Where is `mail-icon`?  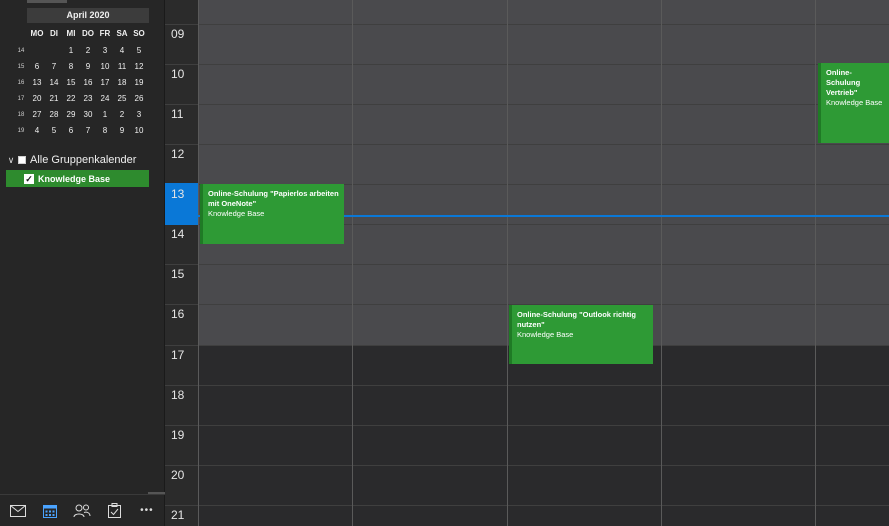
mail-icon is located at coordinates (18, 511).